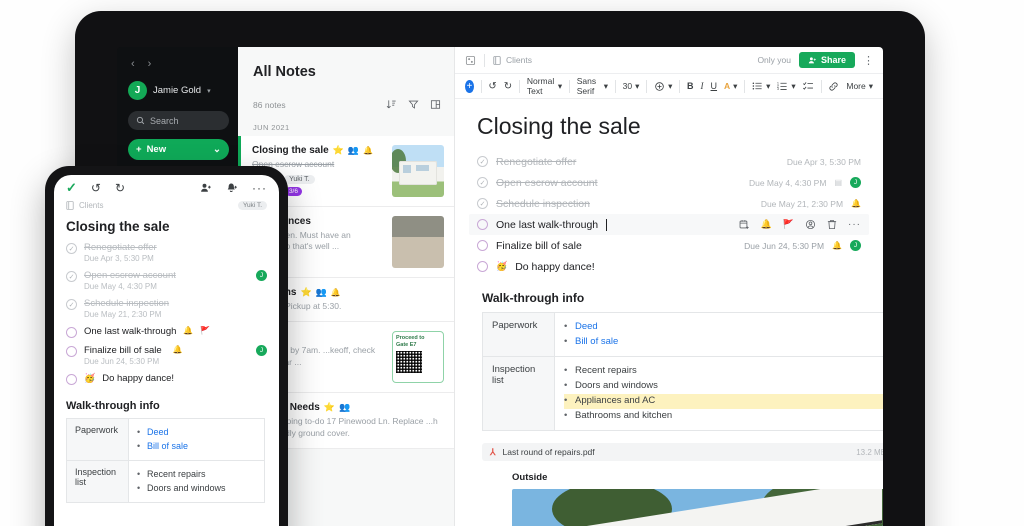 The image size is (1024, 526). What do you see at coordinates (547, 182) in the screenshot?
I see `task-label: Open escrow account` at bounding box center [547, 182].